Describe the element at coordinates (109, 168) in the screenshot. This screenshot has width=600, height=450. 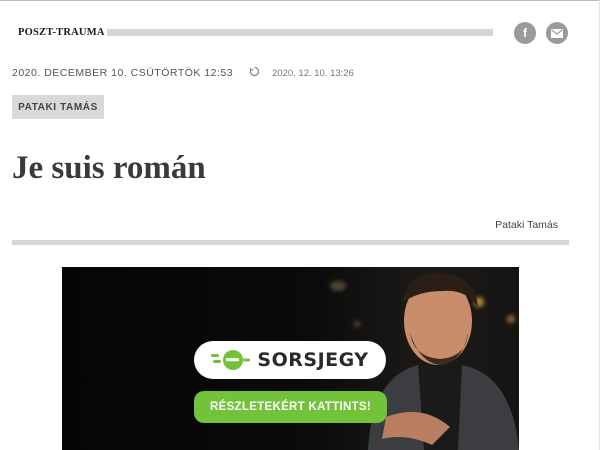
I see `article-title: Je suis román` at that location.